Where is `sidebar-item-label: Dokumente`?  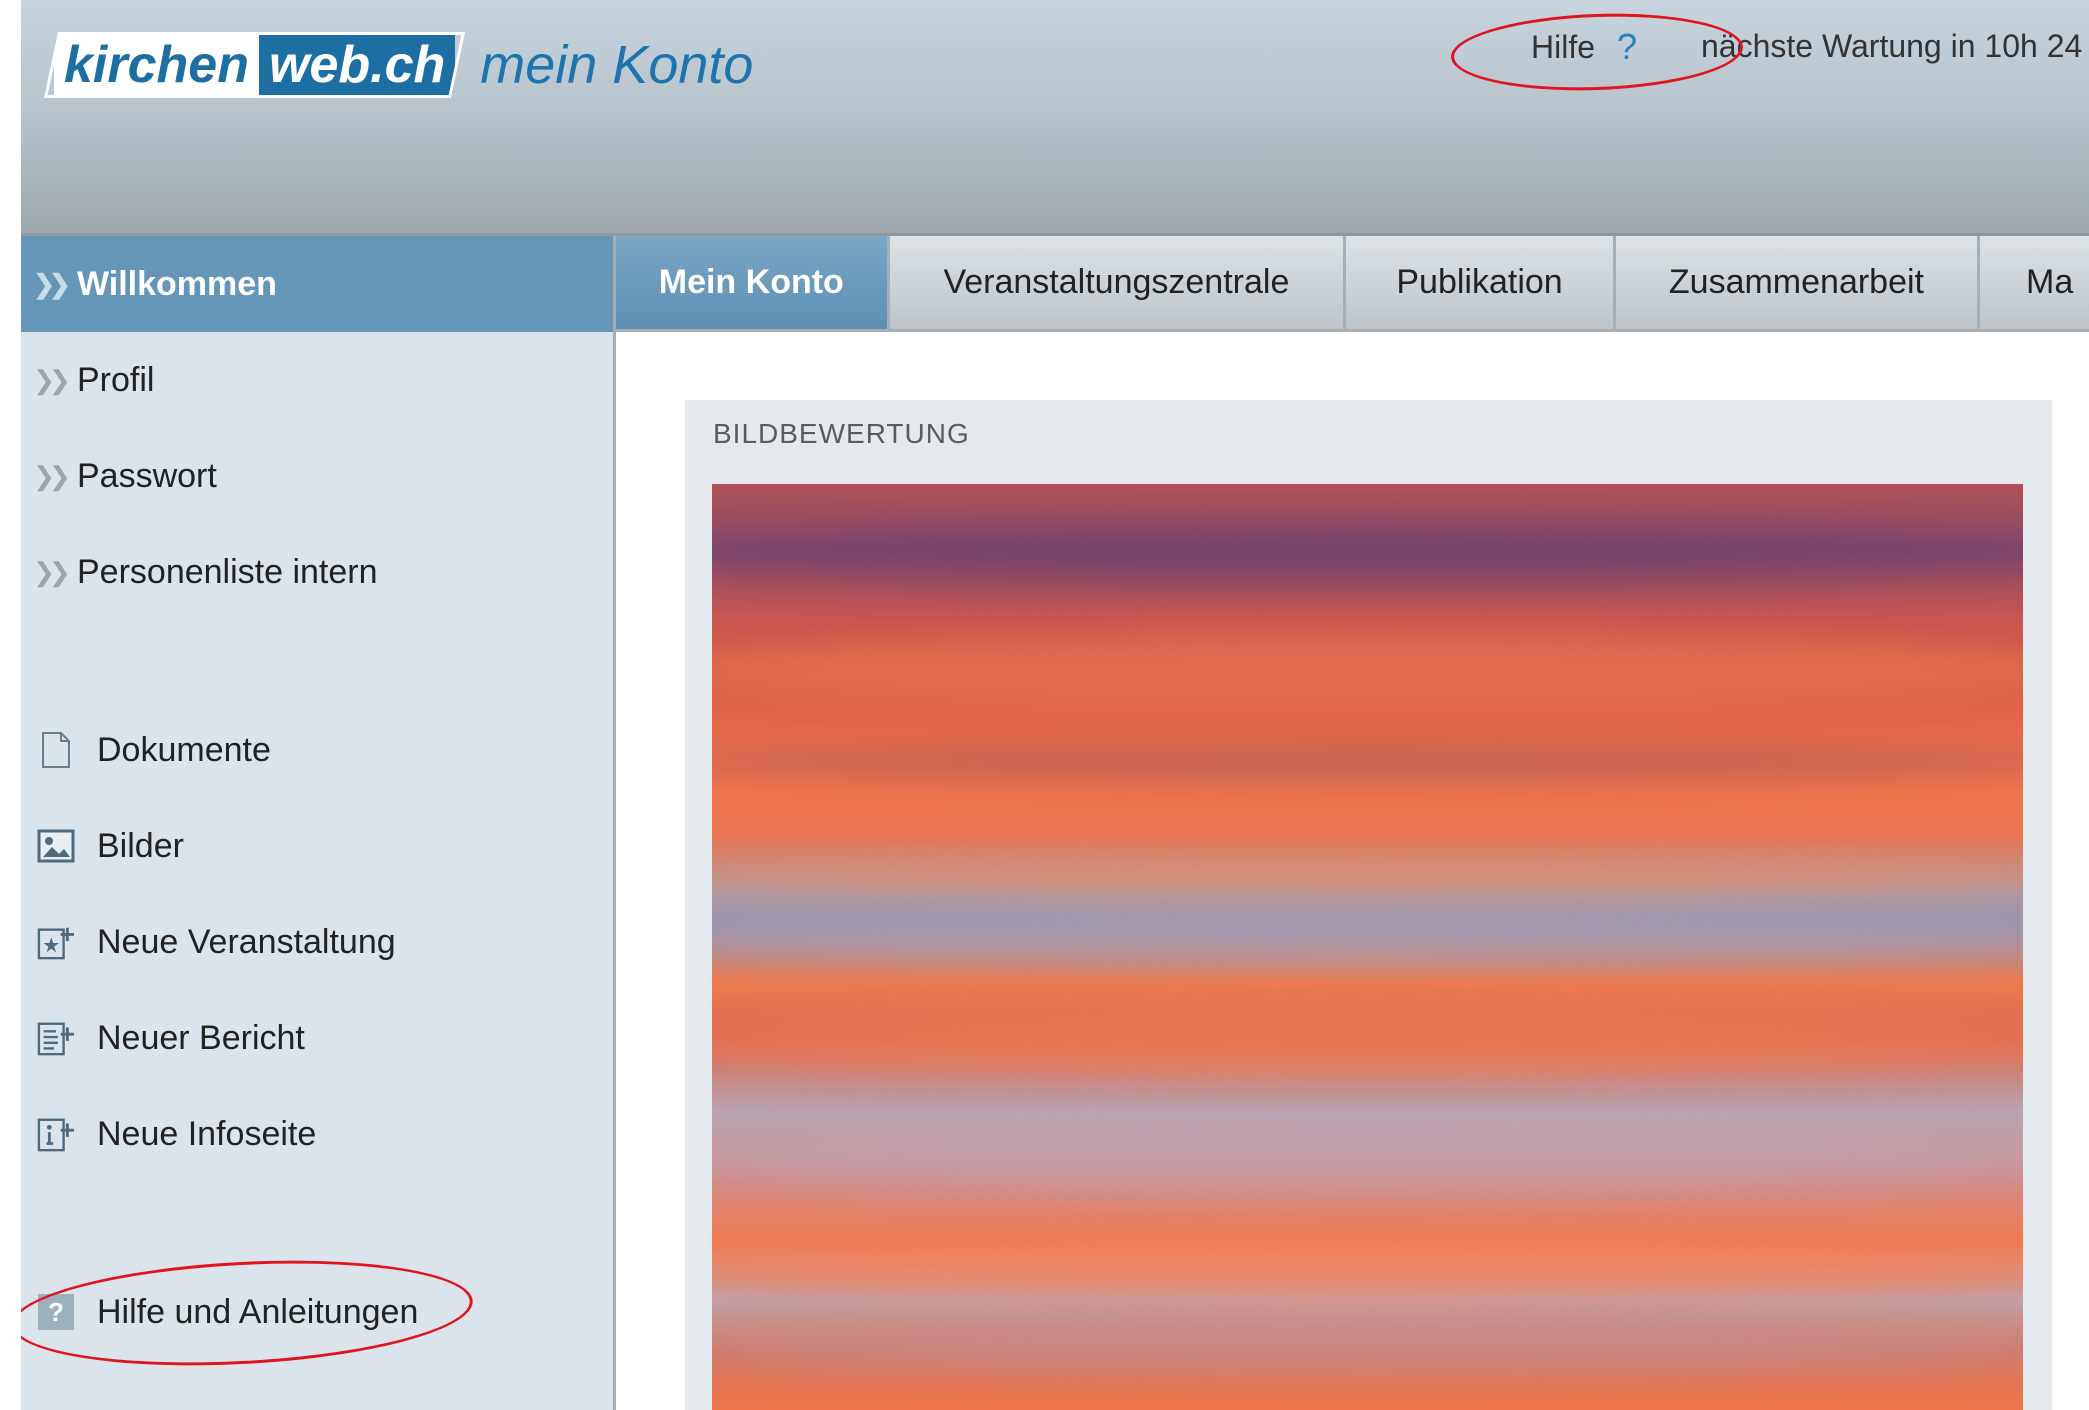
sidebar-item-label: Dokumente is located at coordinates (184, 749).